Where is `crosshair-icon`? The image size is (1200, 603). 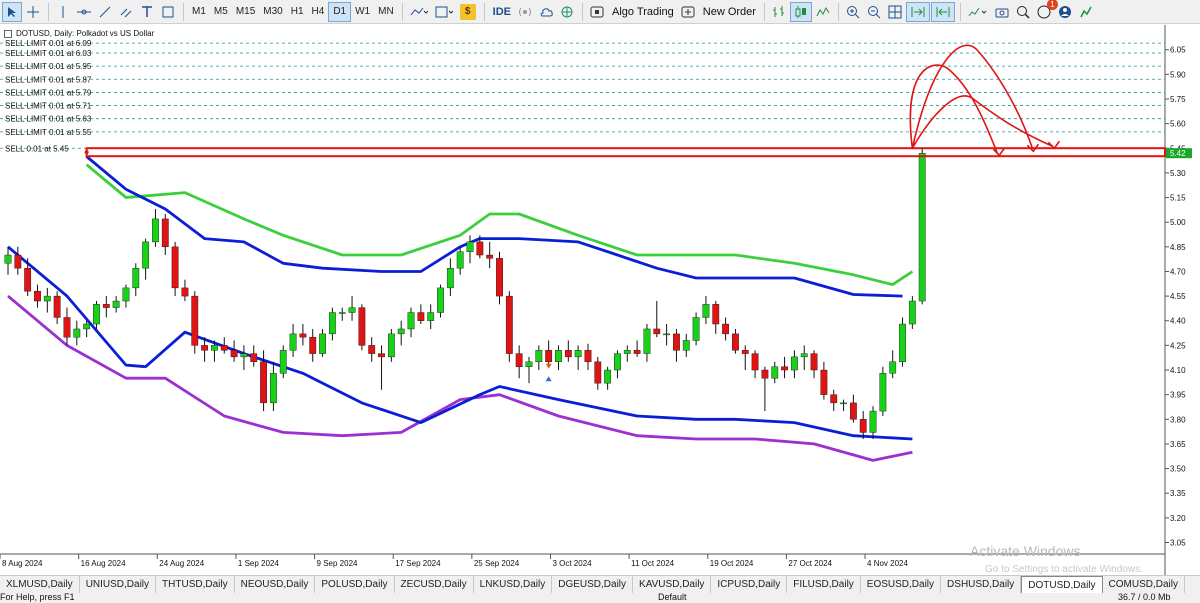
crosshair-icon is located at coordinates (33, 12).